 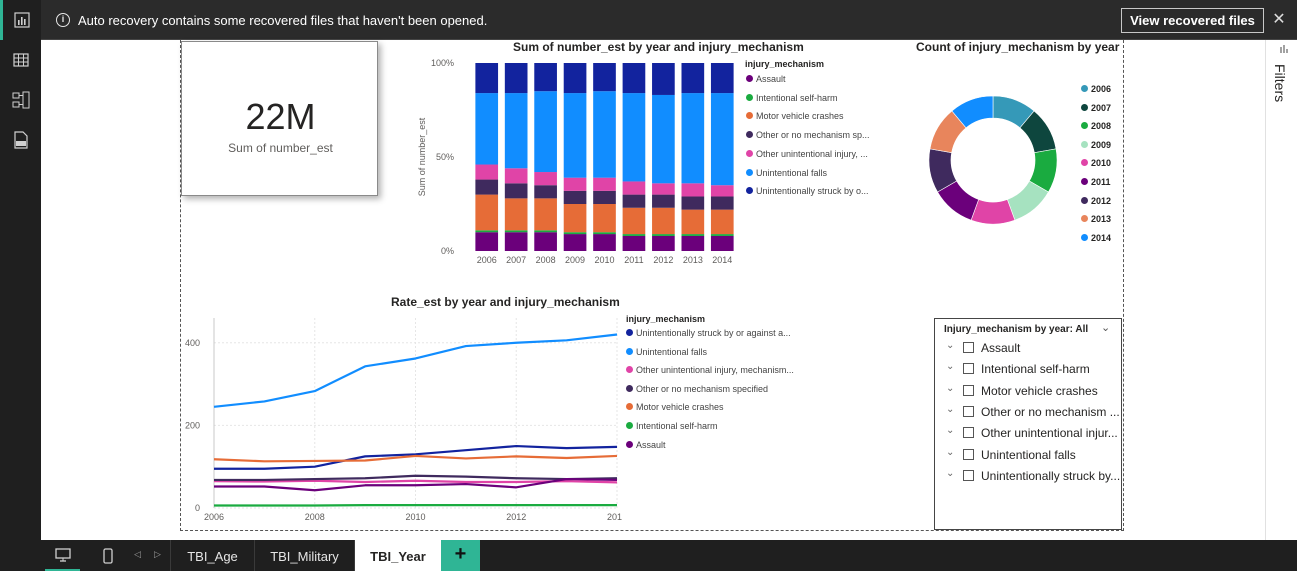 I want to click on legend-item: Motor vehicle crashes, so click(x=675, y=407).